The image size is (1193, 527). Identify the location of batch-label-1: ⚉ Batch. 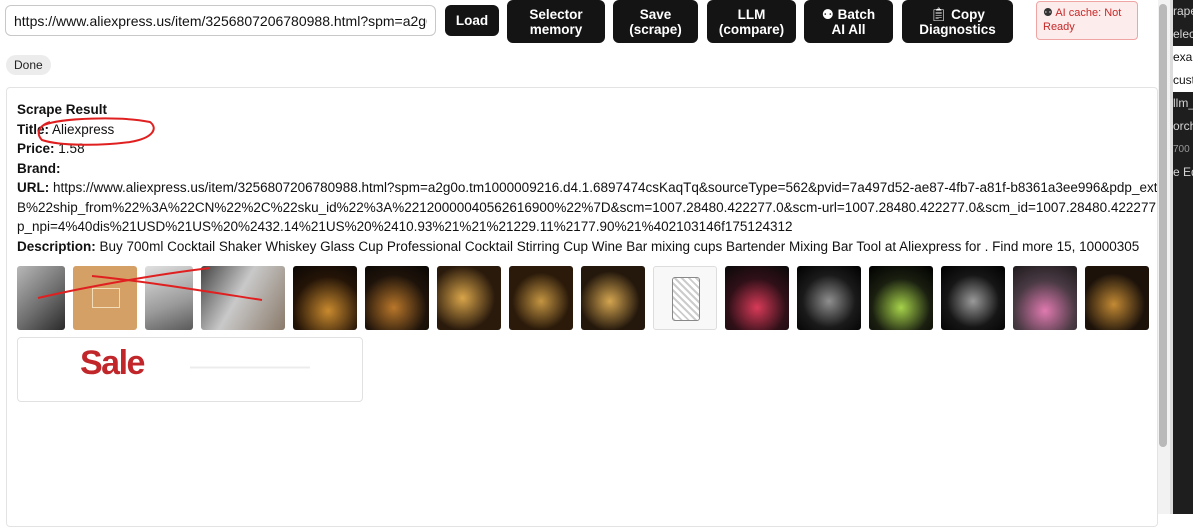
(848, 14).